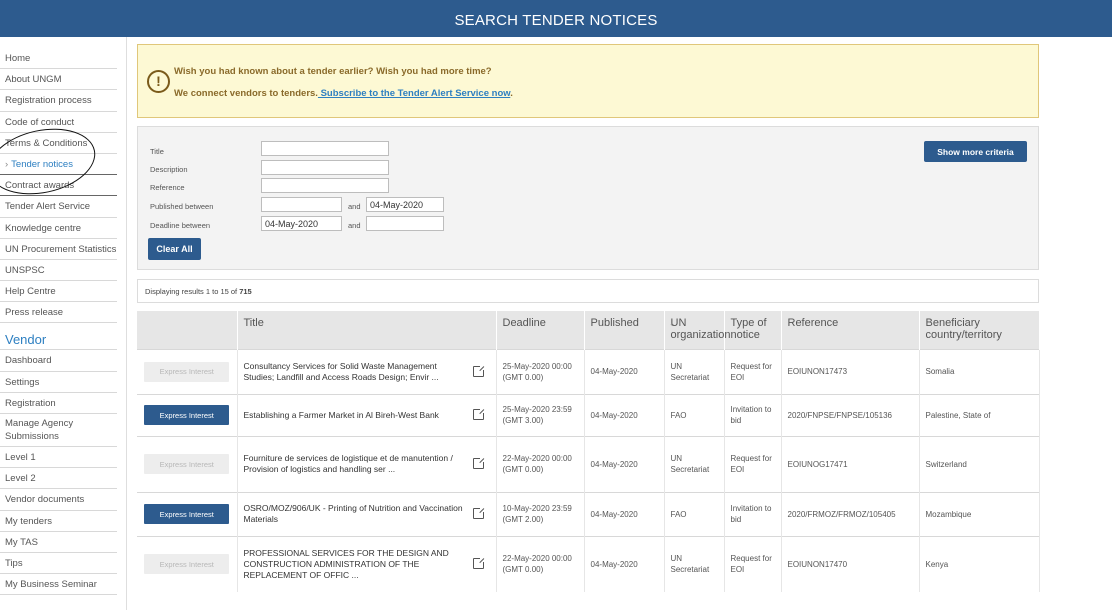 The image size is (1112, 610). What do you see at coordinates (325, 185) in the screenshot?
I see `reference-input` at bounding box center [325, 185].